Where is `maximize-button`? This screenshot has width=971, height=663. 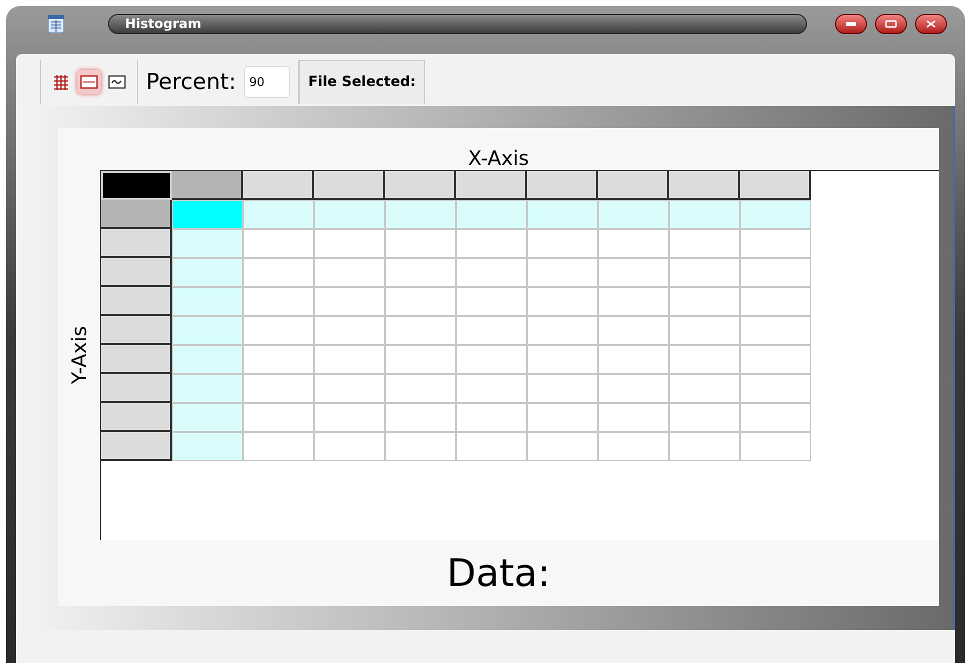 maximize-button is located at coordinates (891, 24).